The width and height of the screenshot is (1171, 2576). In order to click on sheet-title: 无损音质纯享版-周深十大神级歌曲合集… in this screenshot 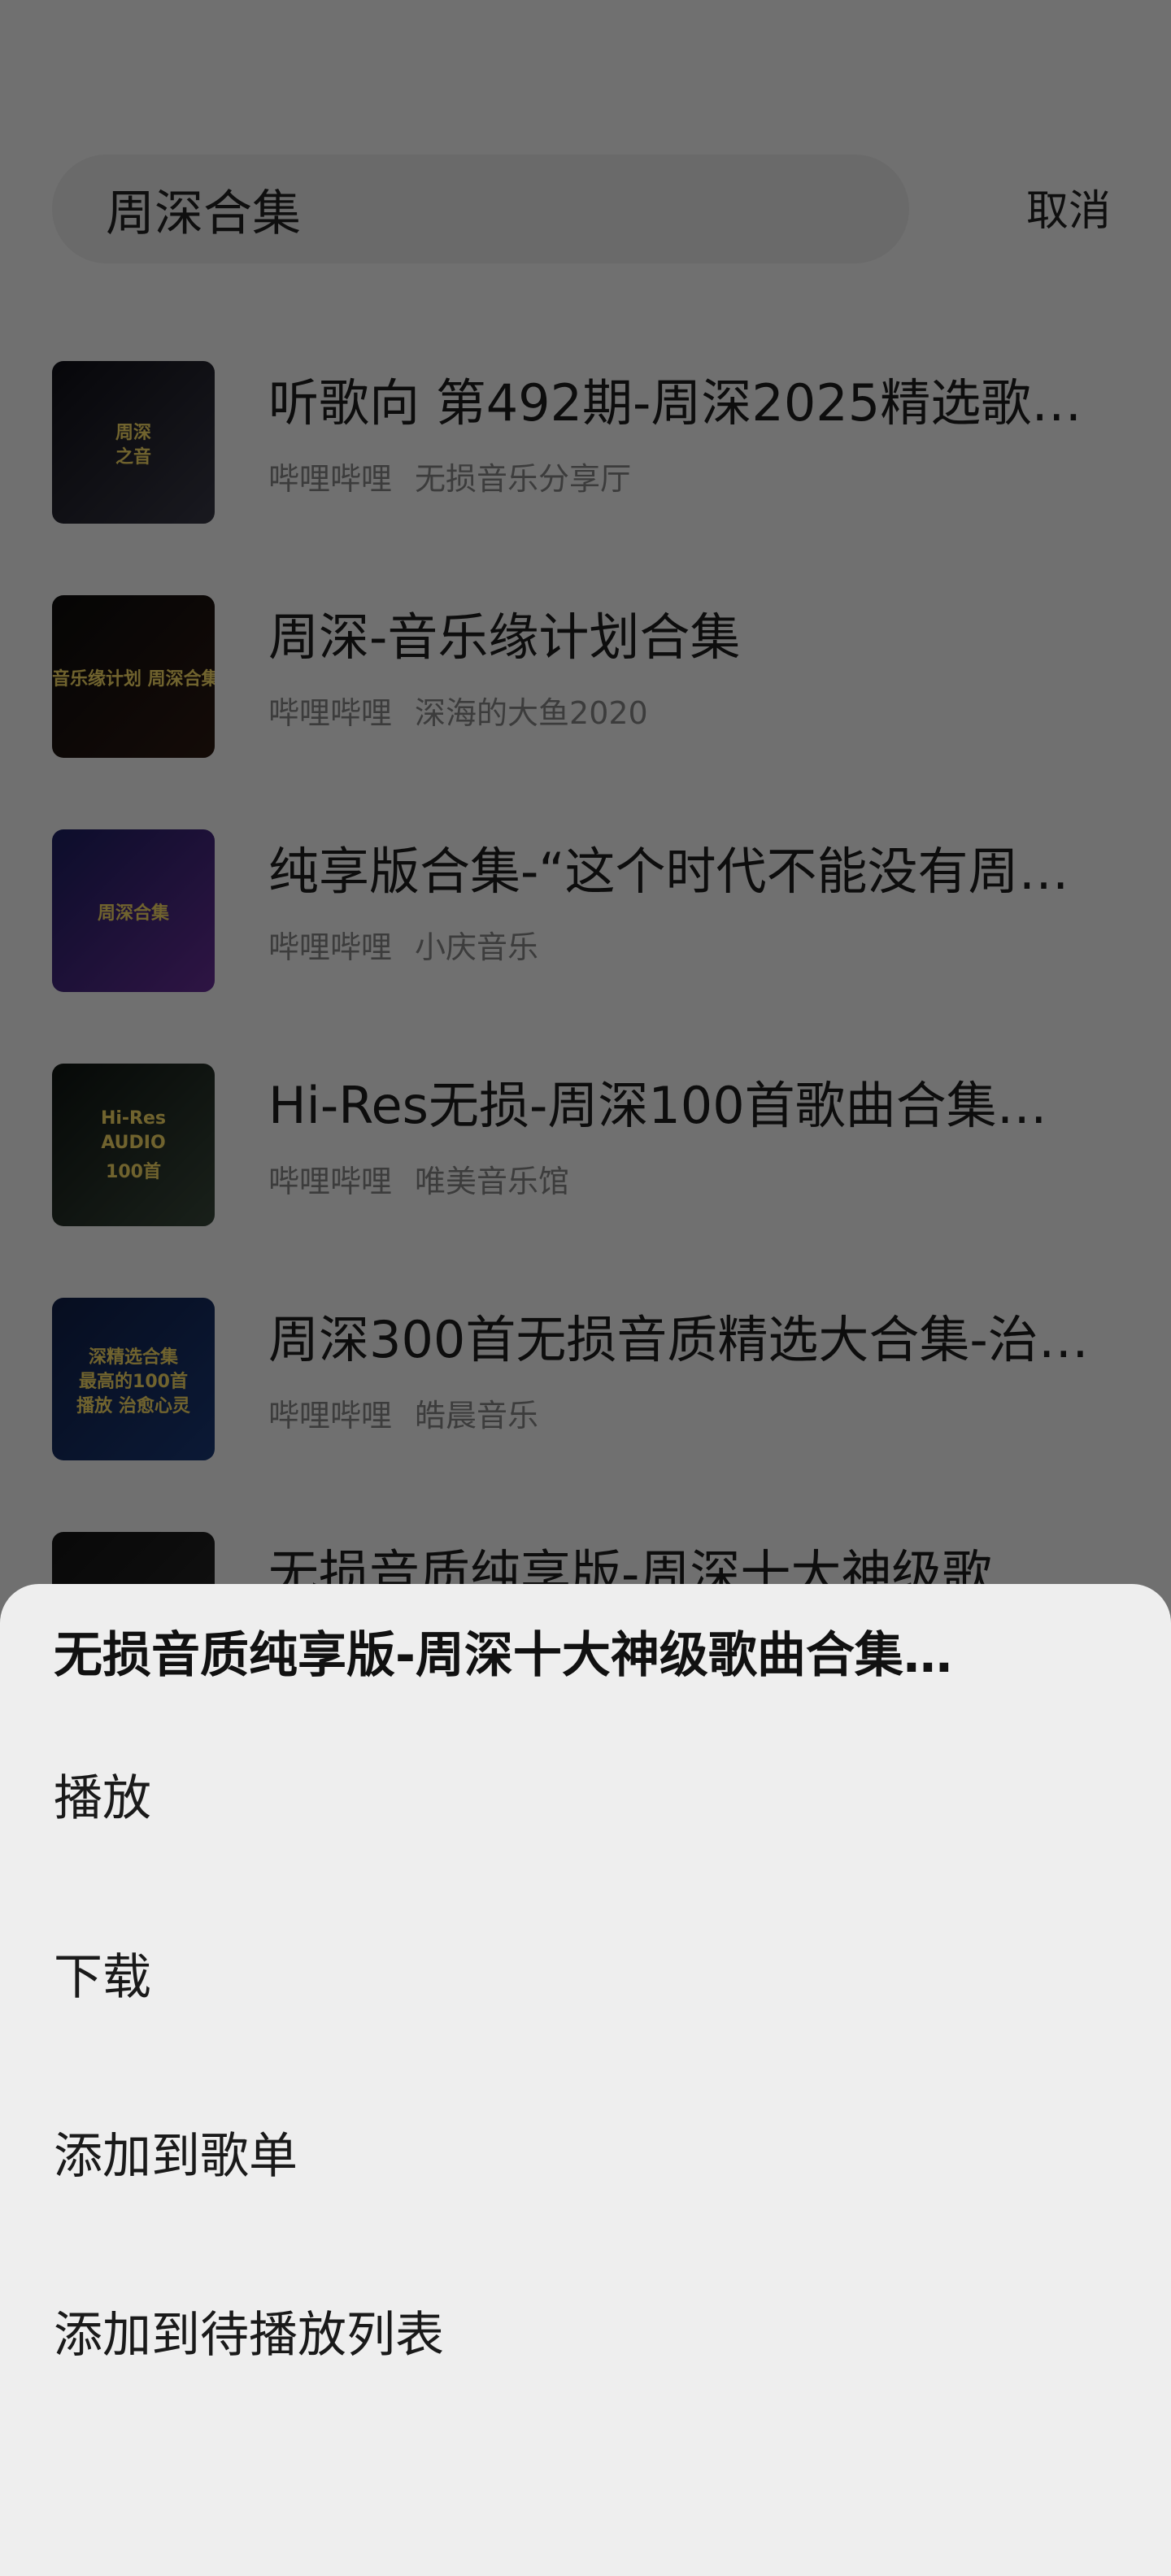, I will do `click(503, 1655)`.